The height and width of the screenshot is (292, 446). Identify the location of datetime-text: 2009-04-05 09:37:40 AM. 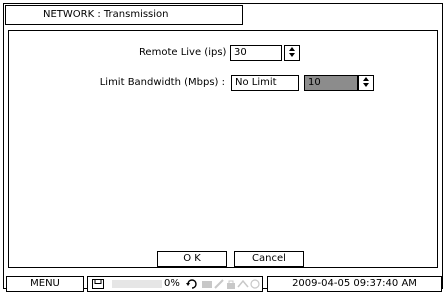
(354, 283).